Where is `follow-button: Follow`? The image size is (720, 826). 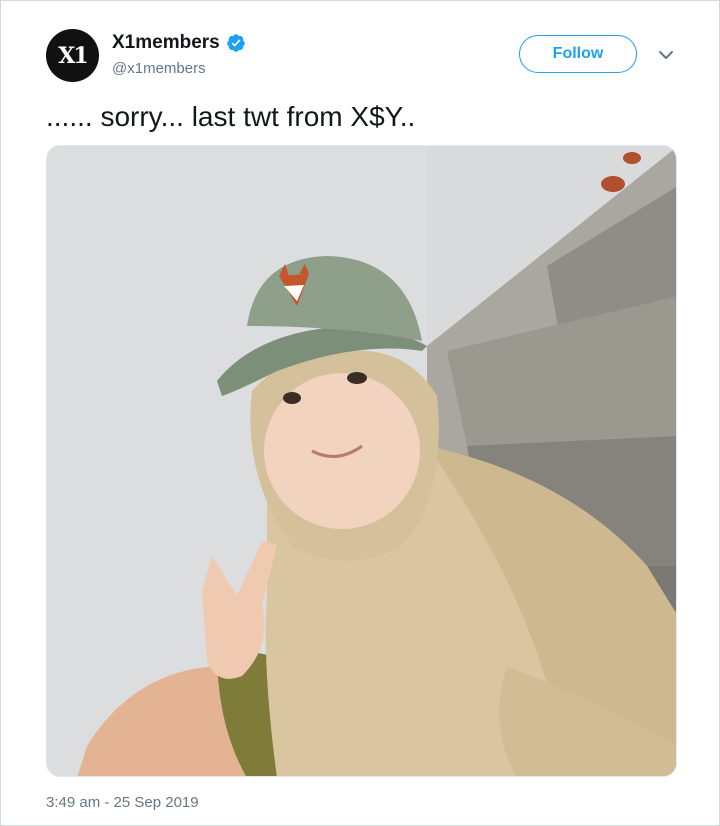
follow-button: Follow is located at coordinates (578, 54).